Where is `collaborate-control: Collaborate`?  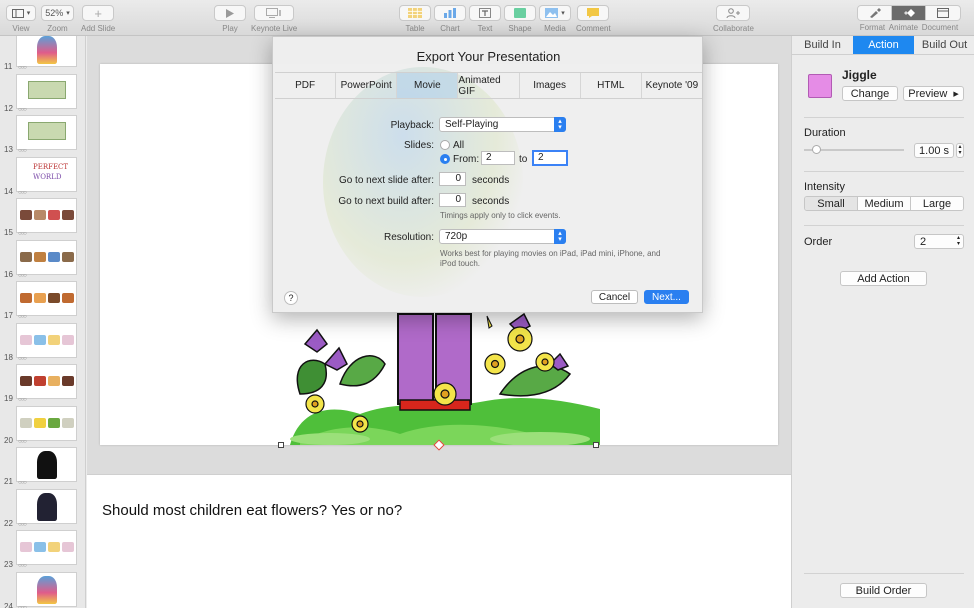 collaborate-control: Collaborate is located at coordinates (733, 19).